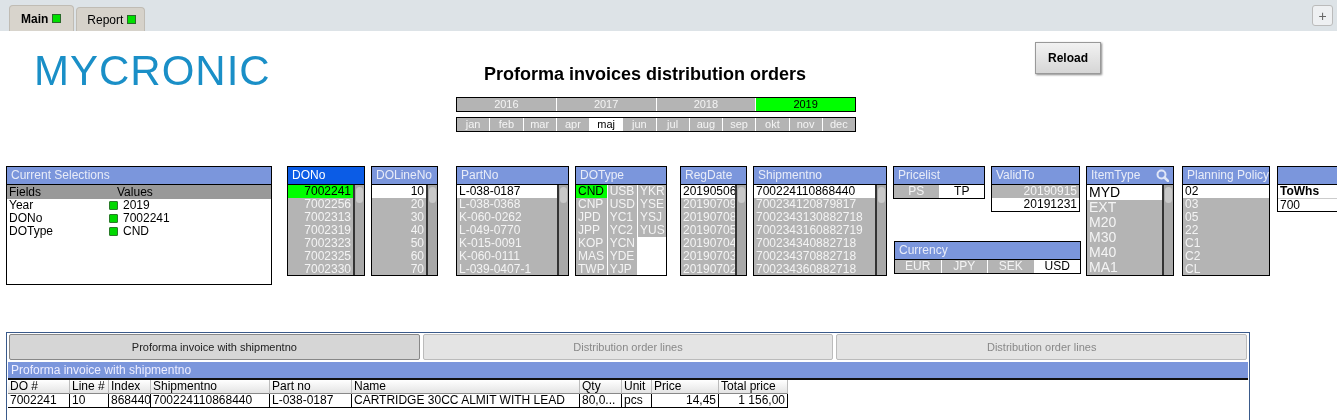  What do you see at coordinates (651, 204) in the screenshot?
I see `list-item: YSE` at bounding box center [651, 204].